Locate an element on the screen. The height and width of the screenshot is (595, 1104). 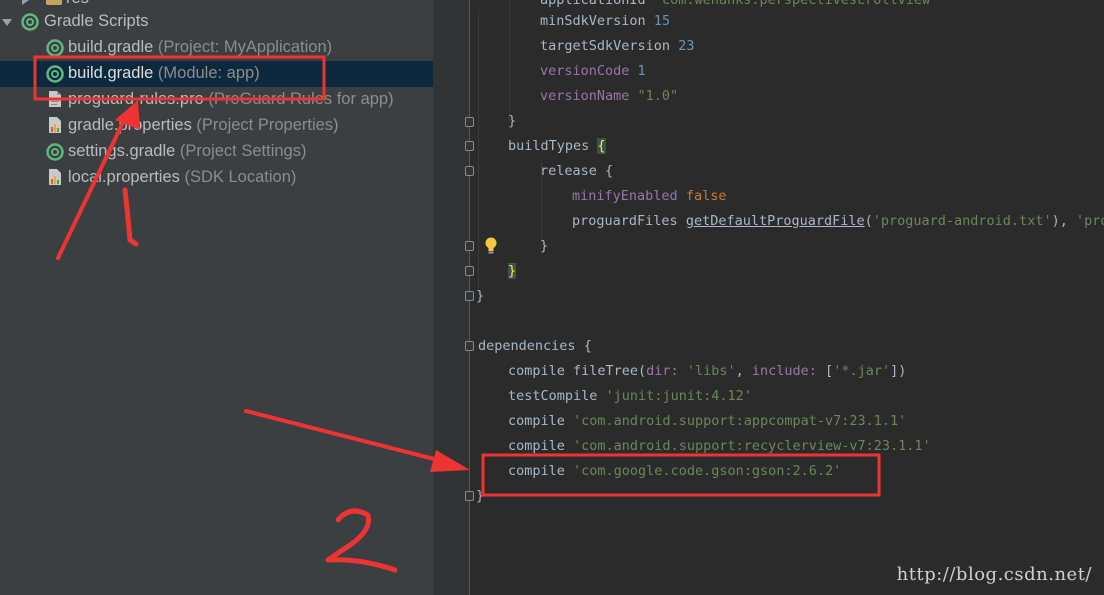
tree-group-gradle-scripts: Gradle Scripts is located at coordinates (216, 22).